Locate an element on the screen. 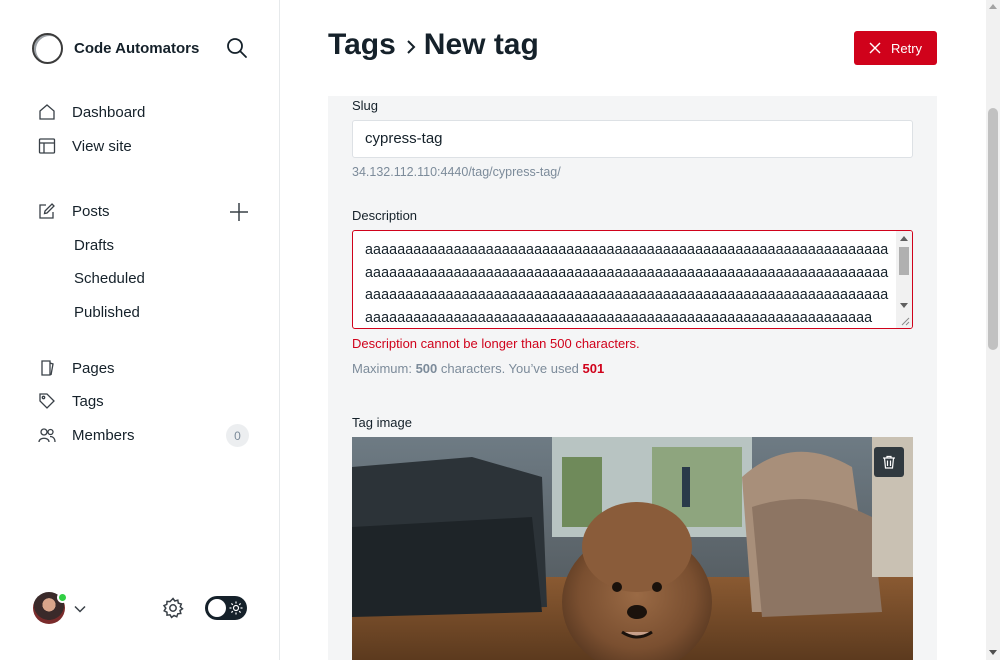 The image size is (1000, 660). nav-label-pages: Pages is located at coordinates (93, 368).